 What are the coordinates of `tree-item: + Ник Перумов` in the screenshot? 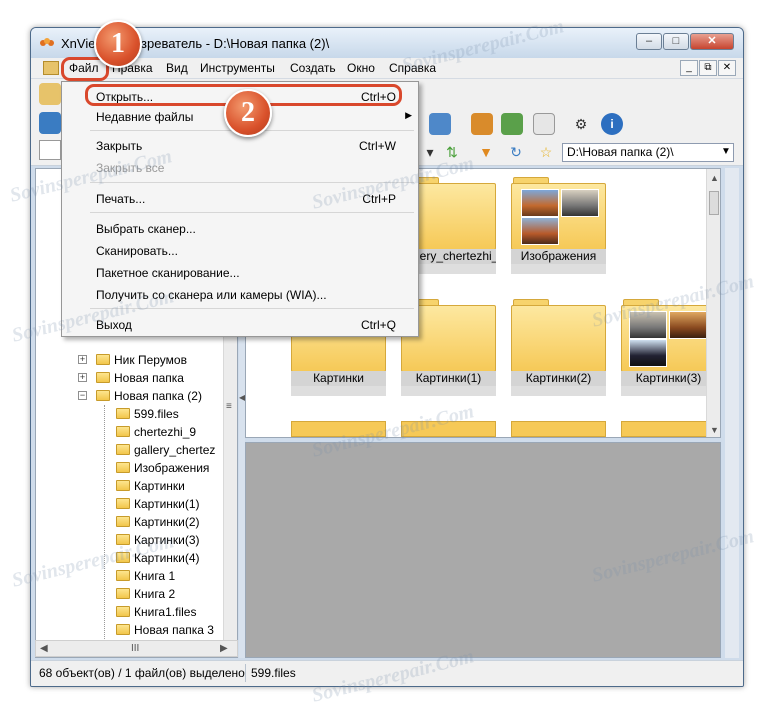 It's located at (129, 360).